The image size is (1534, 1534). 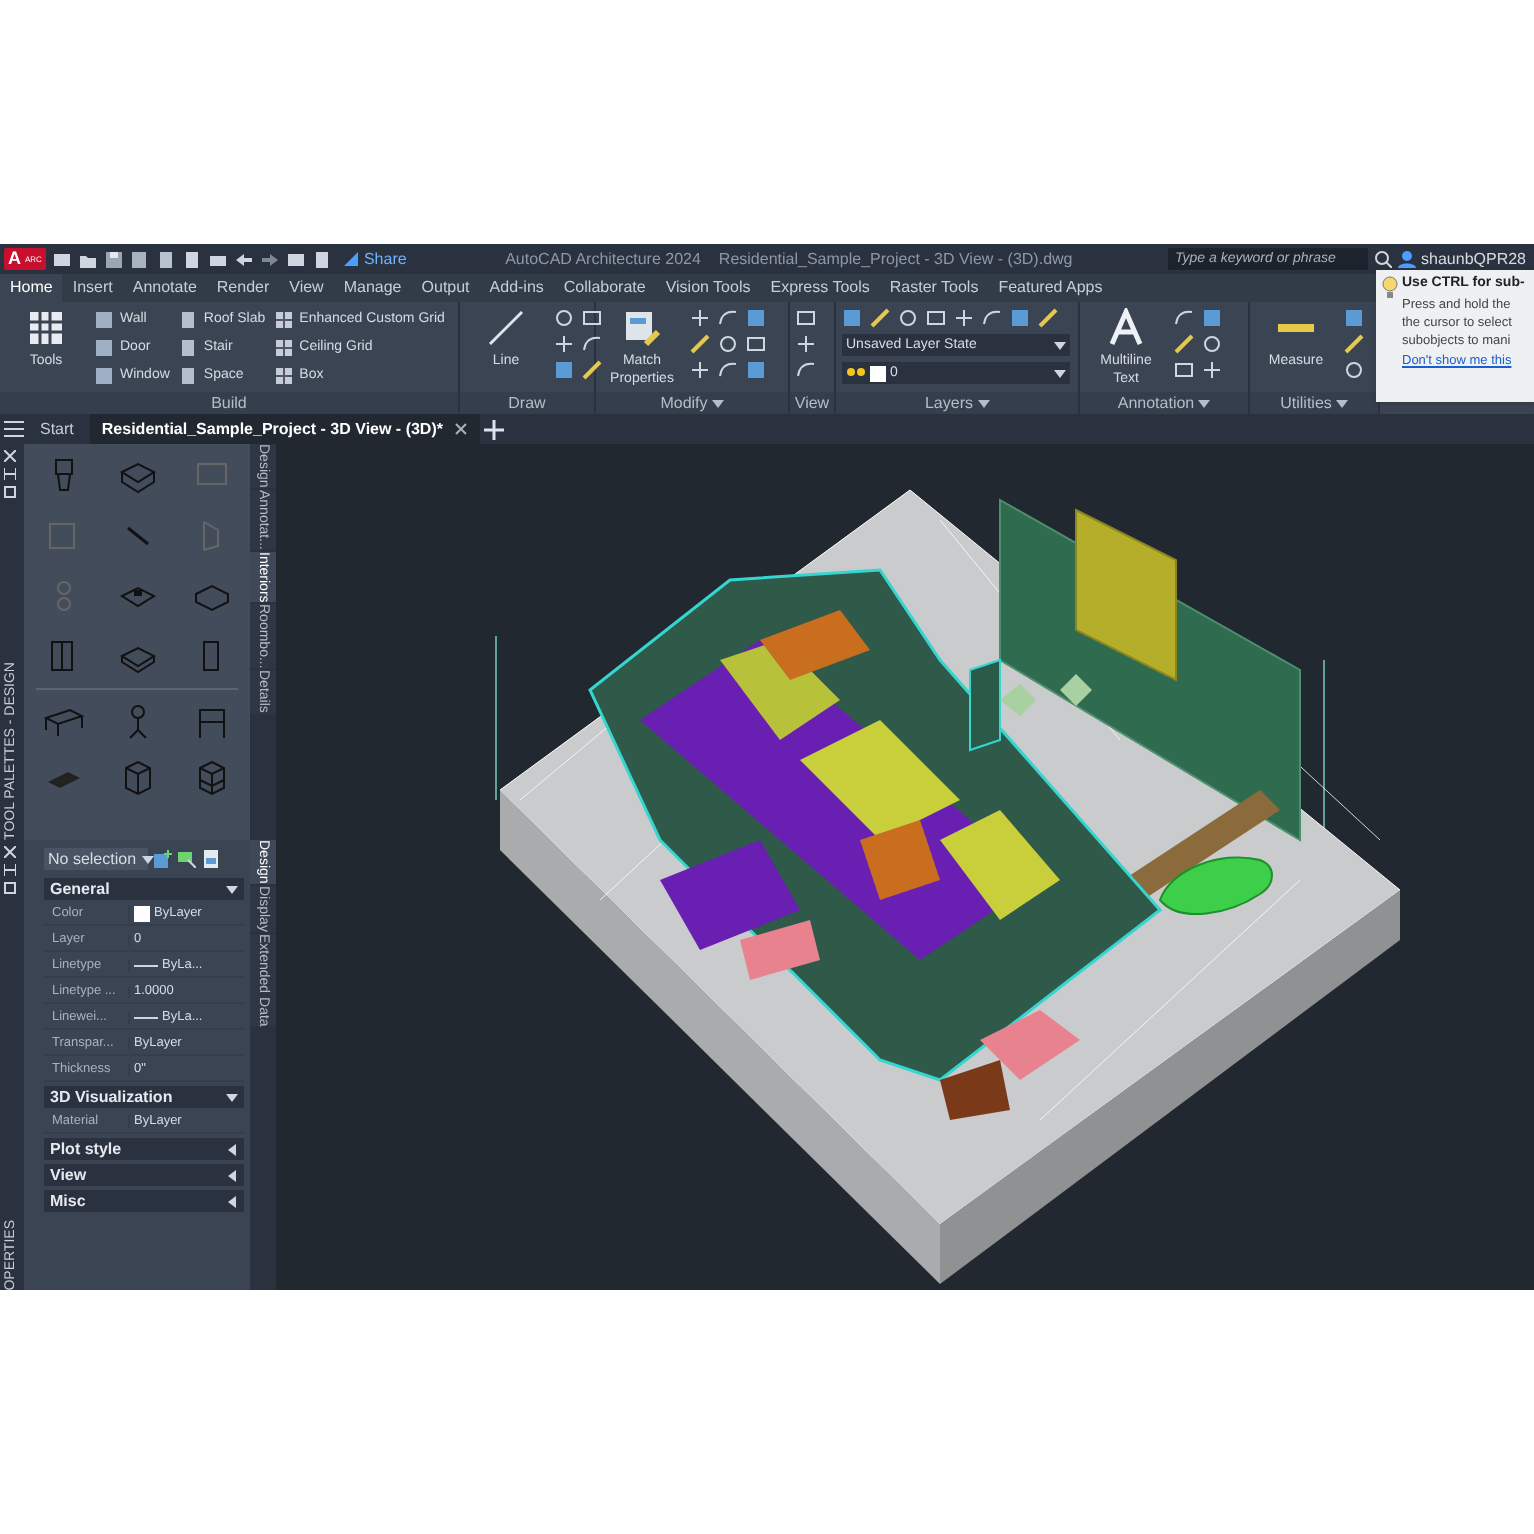 What do you see at coordinates (164, 288) in the screenshot?
I see `ribbon-tab: Annotate` at bounding box center [164, 288].